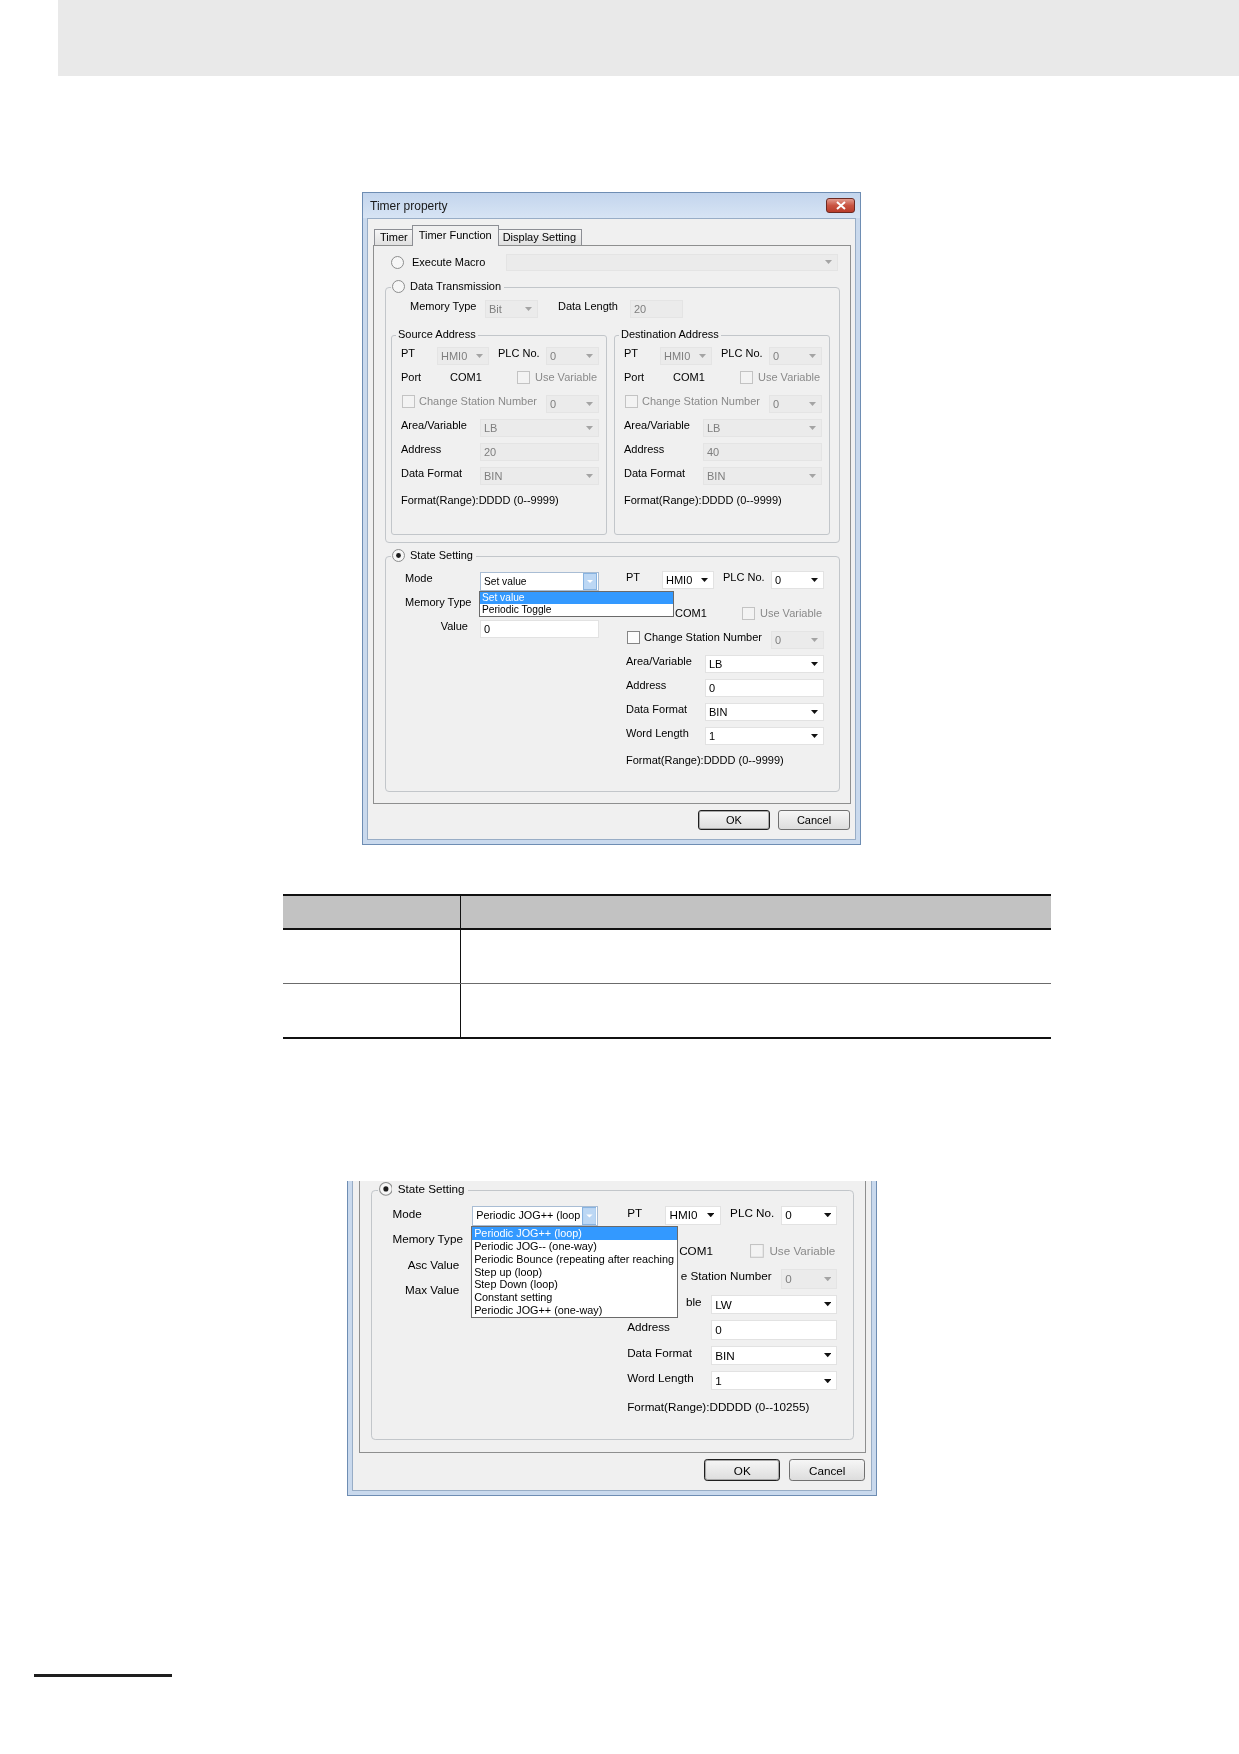 The image size is (1239, 1754). Describe the element at coordinates (575, 1246) in the screenshot. I see `list-option: Periodic JOG-- (one-way)` at that location.